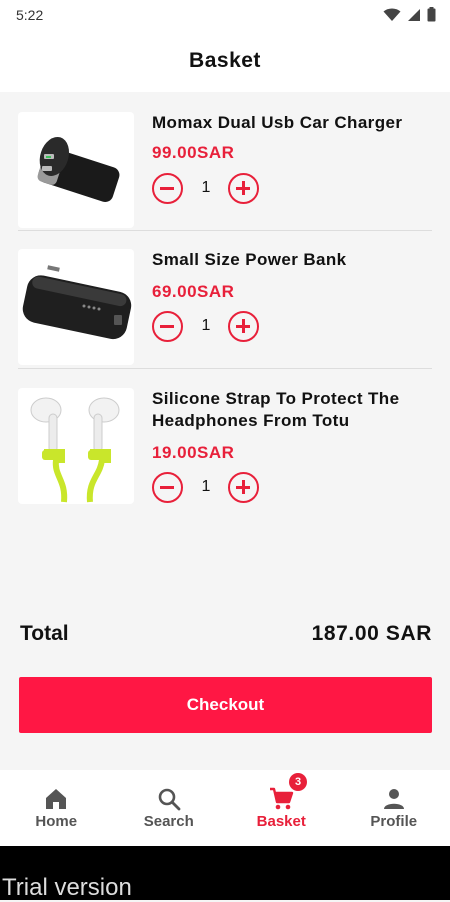 The width and height of the screenshot is (450, 902). Describe the element at coordinates (292, 260) in the screenshot. I see `item-title: Small Size Power Bank` at that location.